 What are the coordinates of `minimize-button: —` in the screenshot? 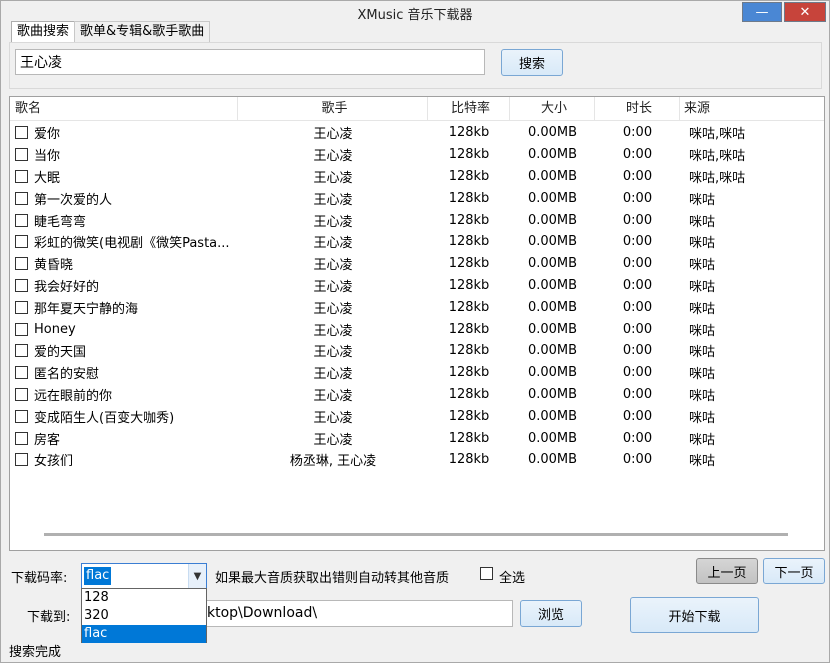 It's located at (762, 12).